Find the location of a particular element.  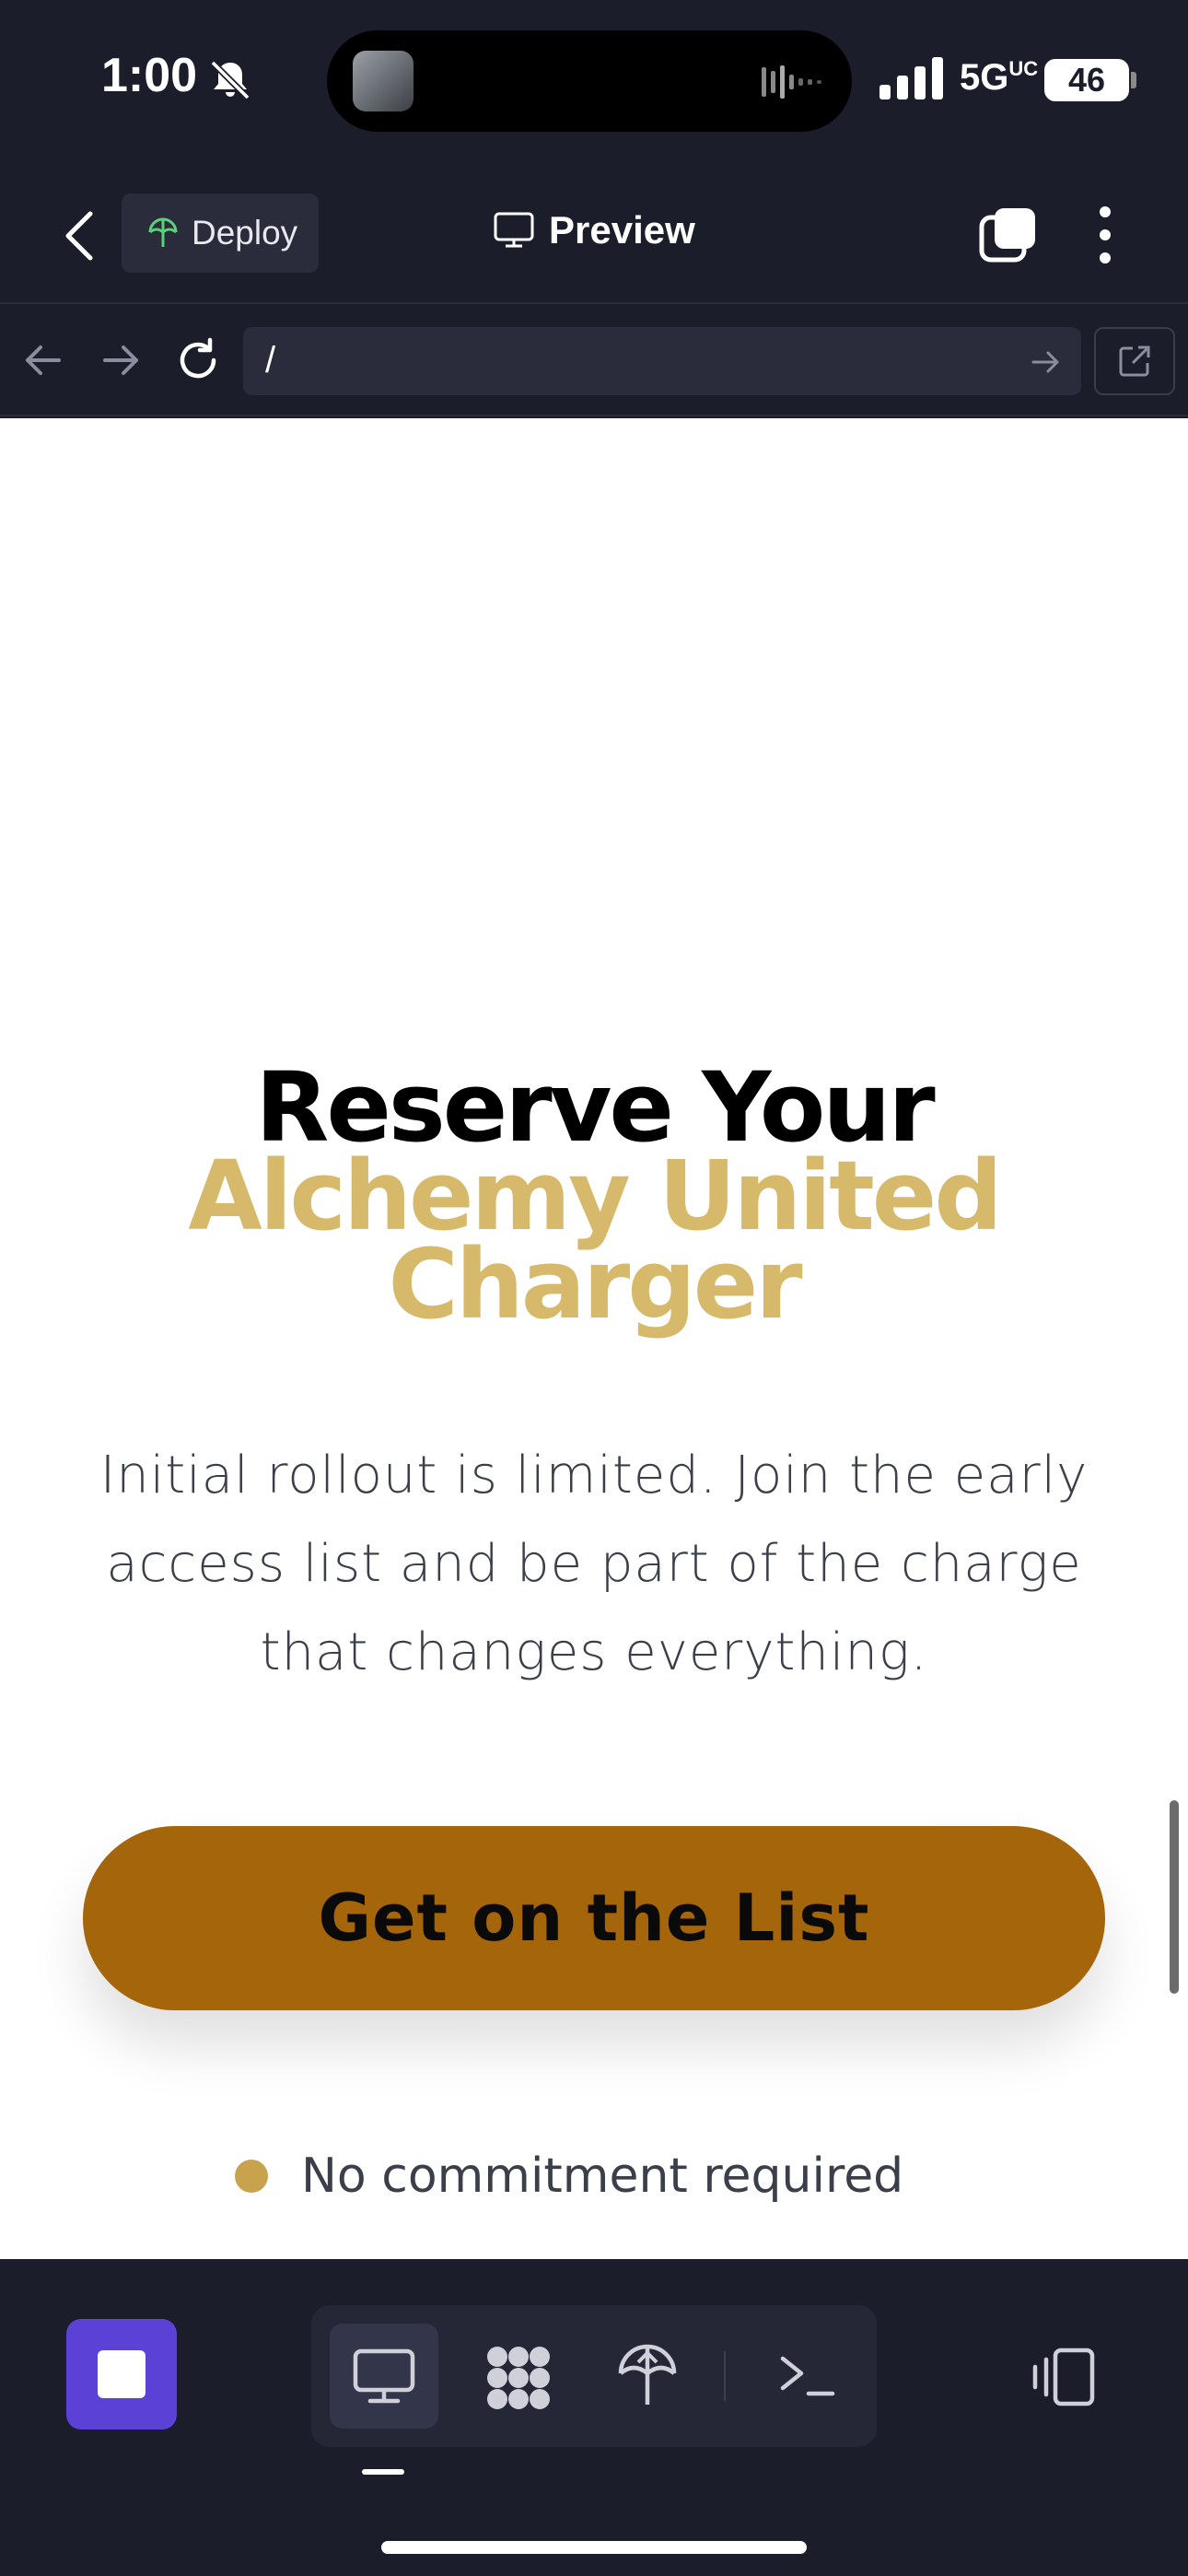

hero-title-line3: Charger is located at coordinates (595, 1284).